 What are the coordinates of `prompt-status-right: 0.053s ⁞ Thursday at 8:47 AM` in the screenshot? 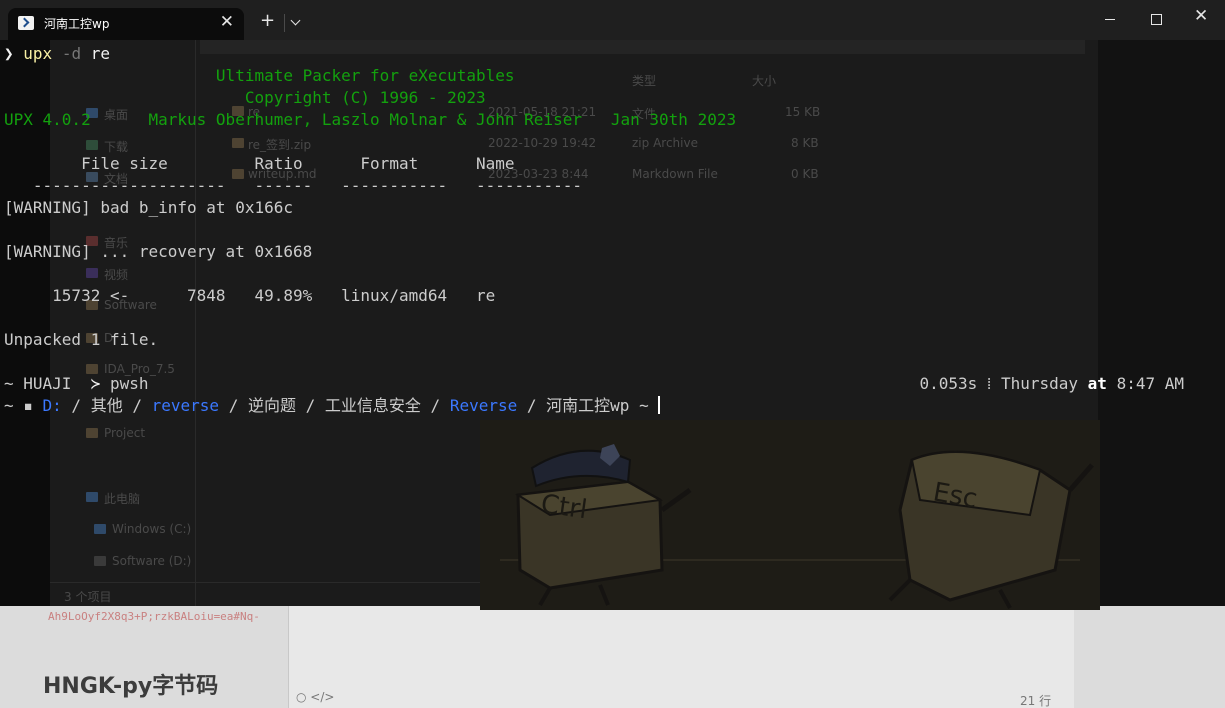 It's located at (1051, 383).